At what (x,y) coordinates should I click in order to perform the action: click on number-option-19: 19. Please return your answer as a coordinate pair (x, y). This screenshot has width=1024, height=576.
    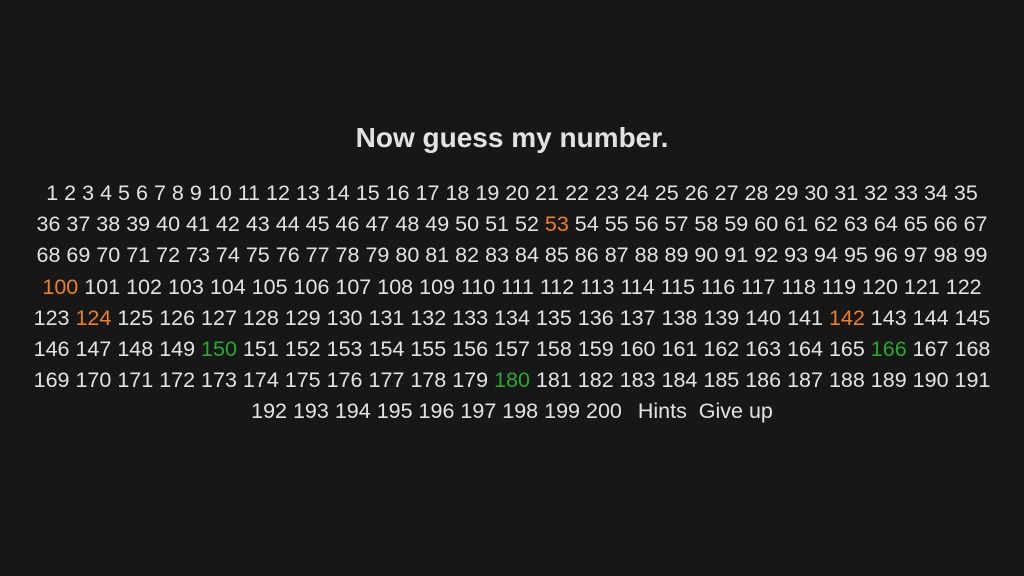
    Looking at the image, I should click on (487, 193).